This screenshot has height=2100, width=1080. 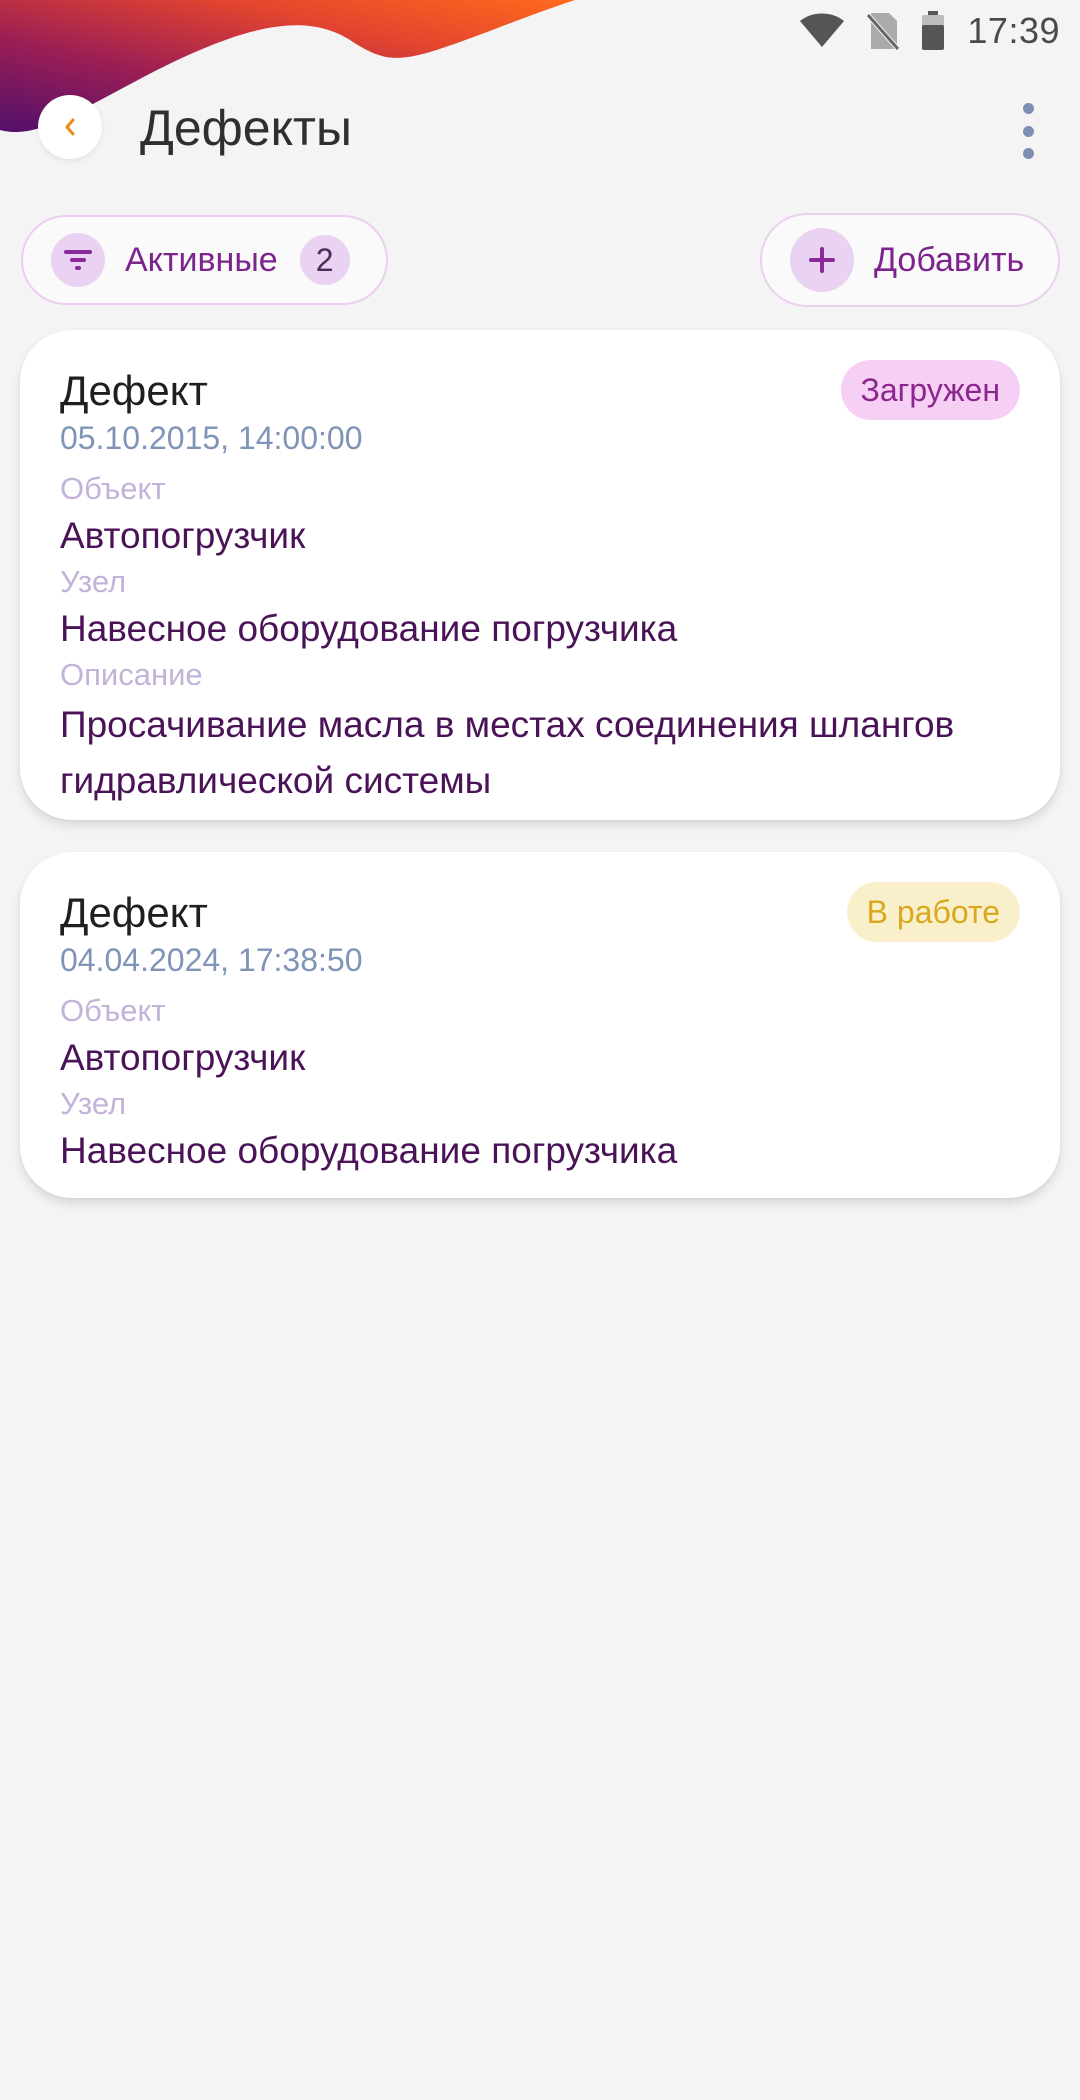 What do you see at coordinates (883, 32) in the screenshot?
I see `no-sim-icon` at bounding box center [883, 32].